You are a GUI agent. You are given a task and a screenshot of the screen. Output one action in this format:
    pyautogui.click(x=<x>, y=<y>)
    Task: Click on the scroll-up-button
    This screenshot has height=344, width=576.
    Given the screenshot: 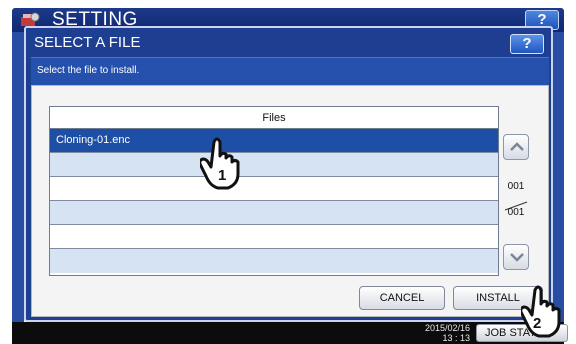 What is the action you would take?
    pyautogui.click(x=516, y=147)
    